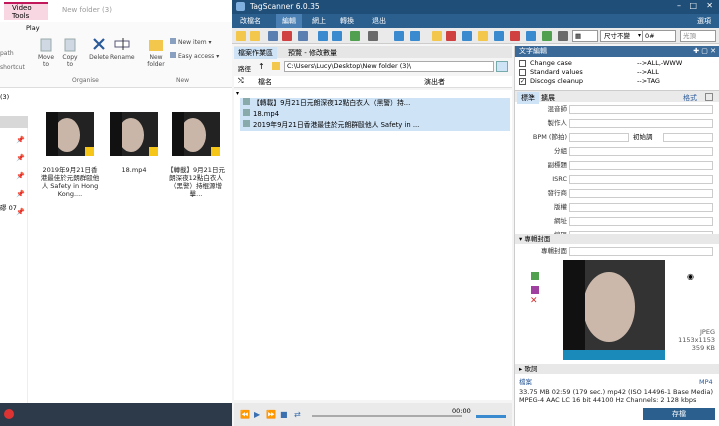  What do you see at coordinates (639, 35) in the screenshot?
I see `chevron-down-icon: ▾` at bounding box center [639, 35].